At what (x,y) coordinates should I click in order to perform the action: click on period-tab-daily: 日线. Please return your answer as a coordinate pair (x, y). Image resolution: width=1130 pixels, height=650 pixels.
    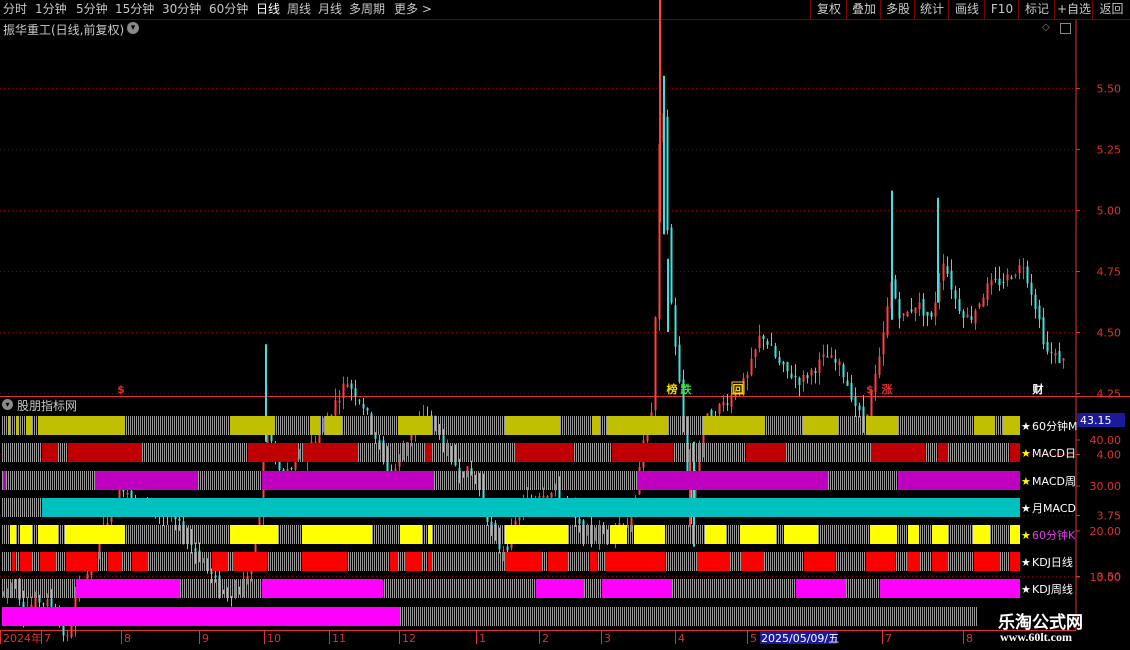
    Looking at the image, I should click on (268, 9).